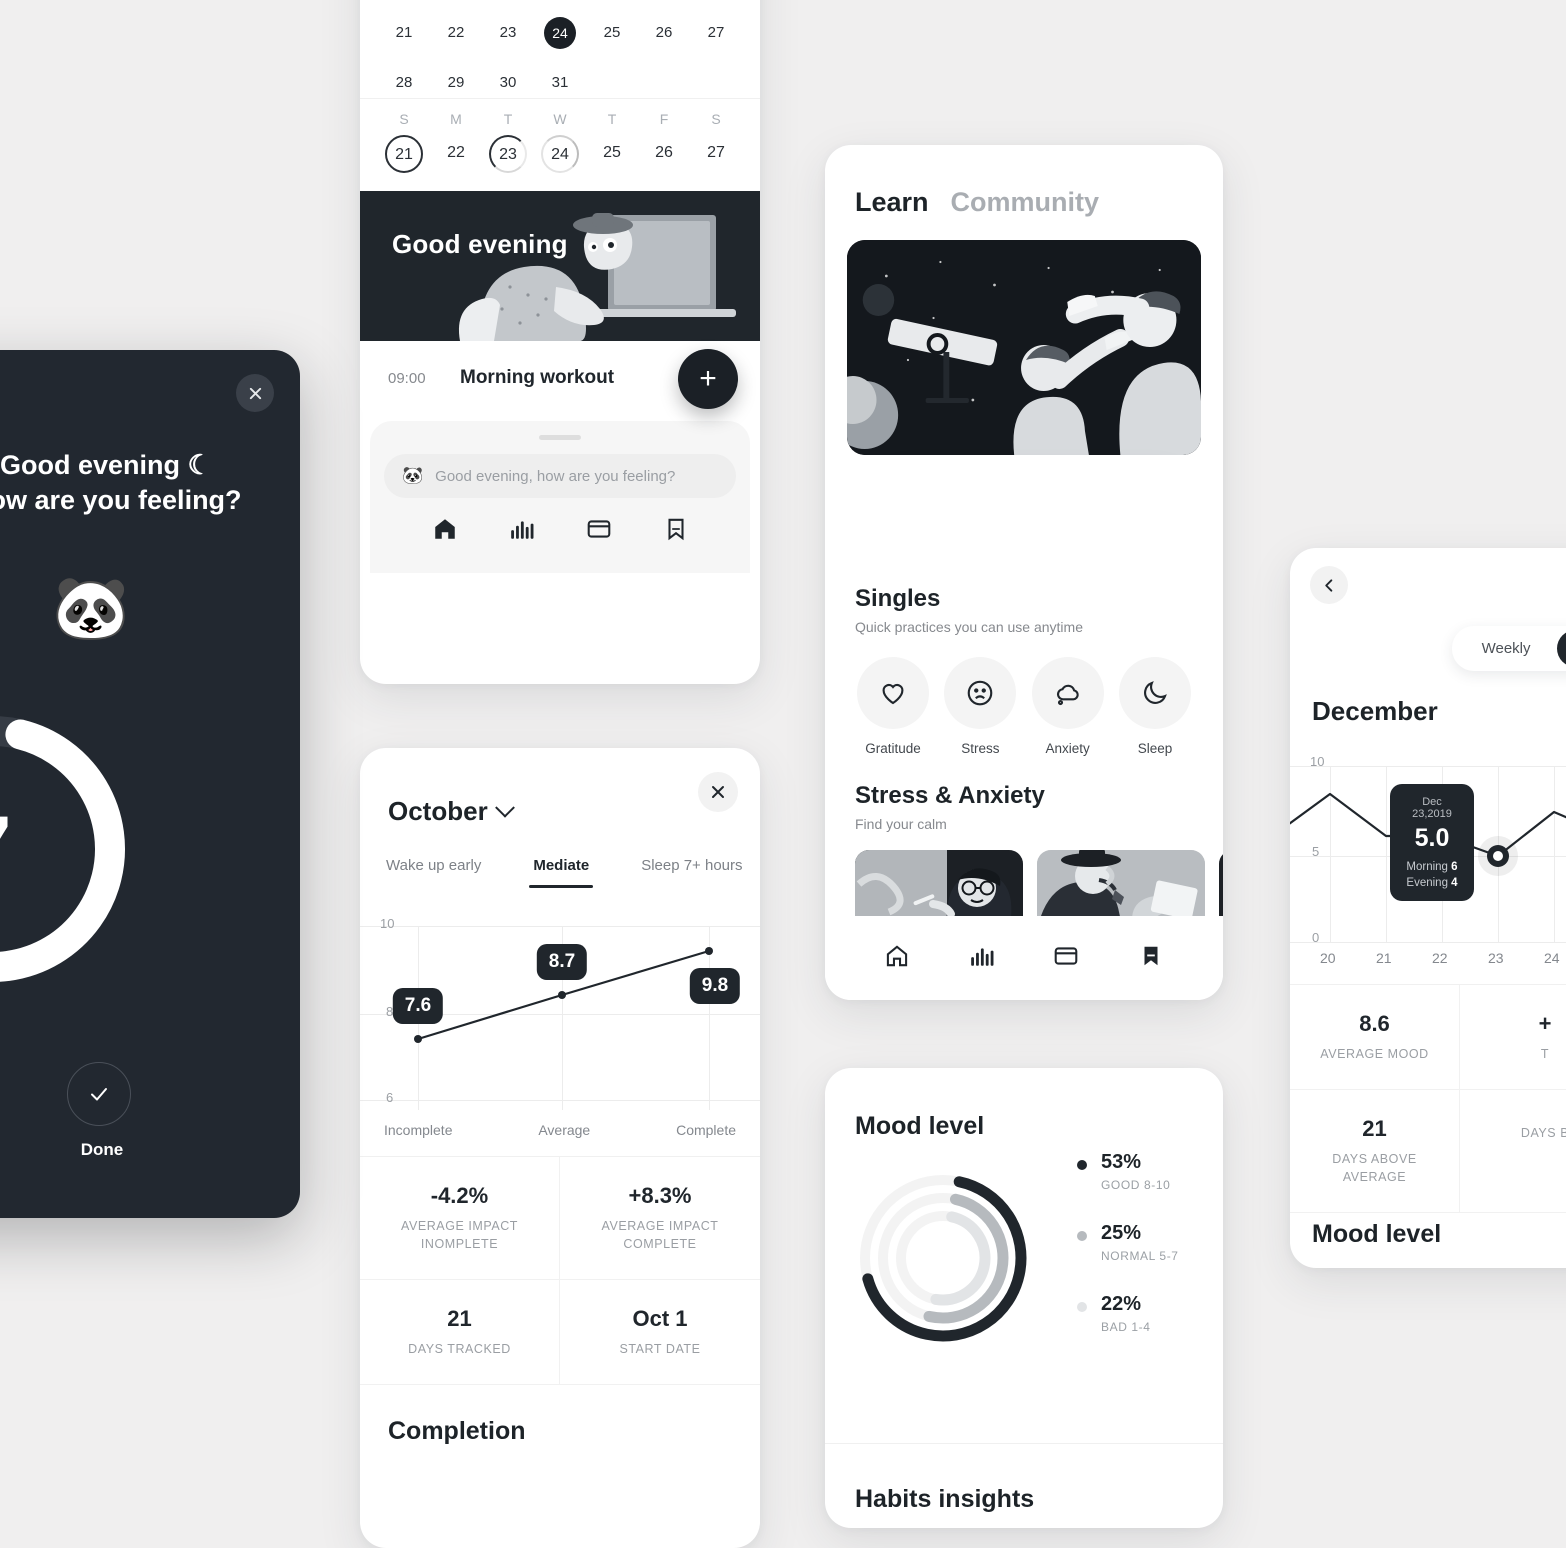 Image resolution: width=1566 pixels, height=1548 pixels. What do you see at coordinates (560, 33) in the screenshot?
I see `calendar-day-selected: 24` at bounding box center [560, 33].